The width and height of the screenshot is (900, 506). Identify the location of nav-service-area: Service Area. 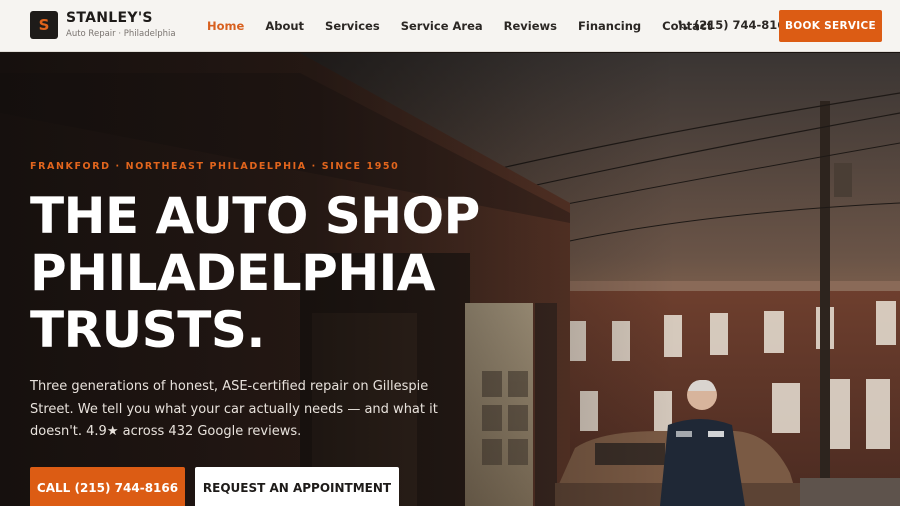
(442, 26).